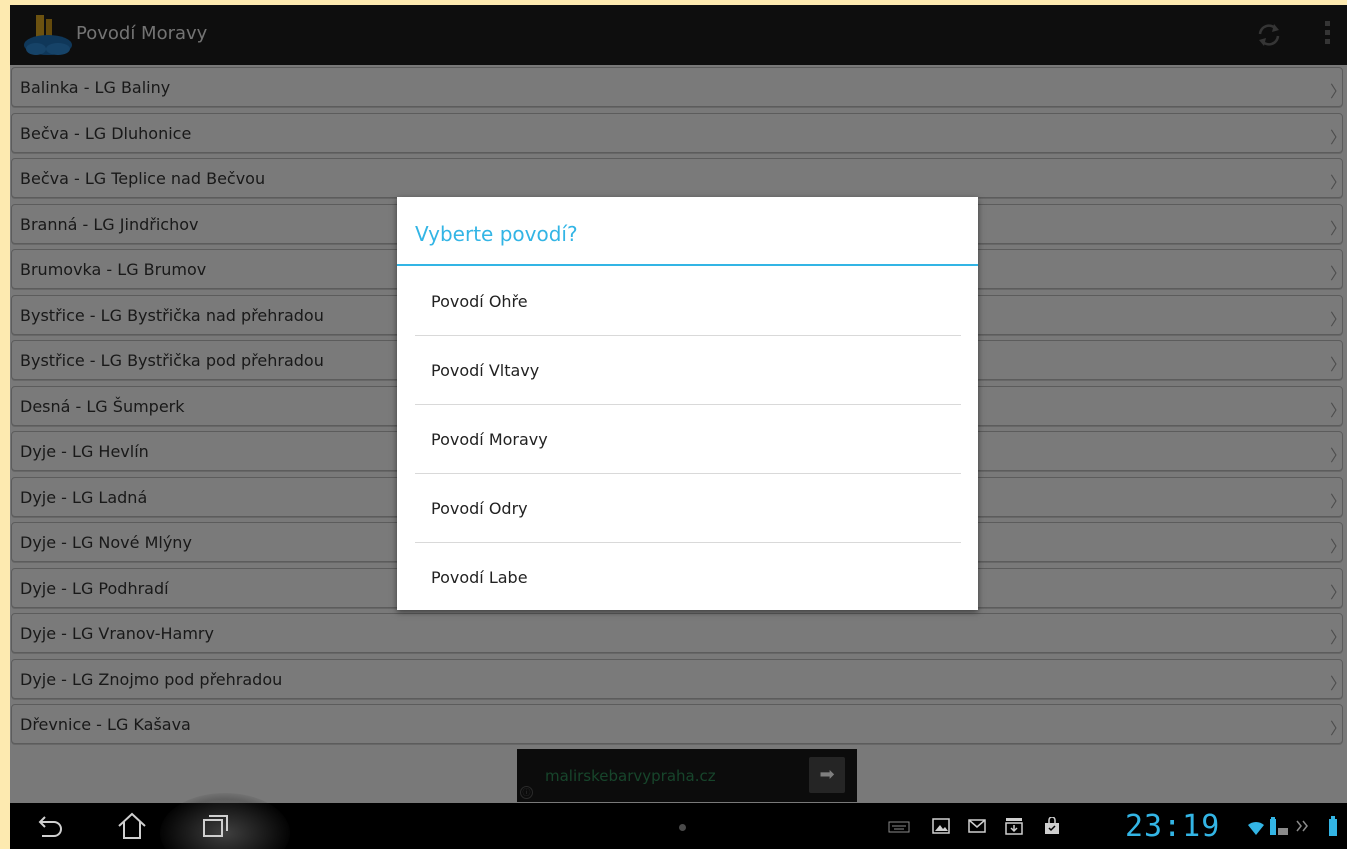 The height and width of the screenshot is (849, 1347). What do you see at coordinates (479, 577) in the screenshot?
I see `dialog-option: Povodí Labe` at bounding box center [479, 577].